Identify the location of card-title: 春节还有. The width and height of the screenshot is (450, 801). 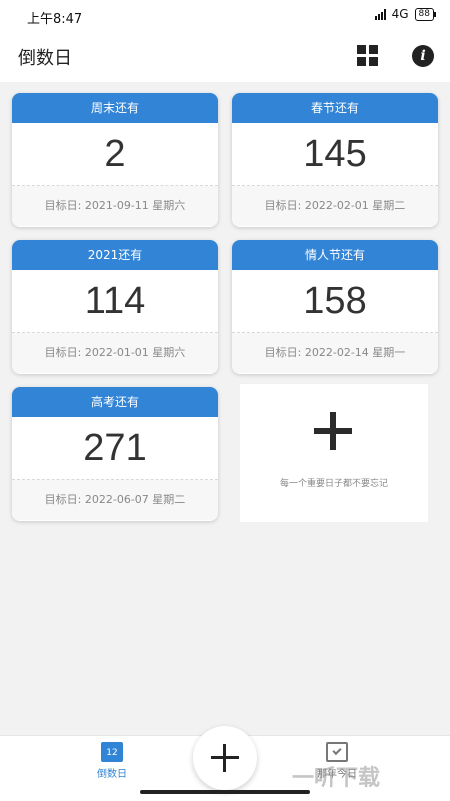
(335, 108).